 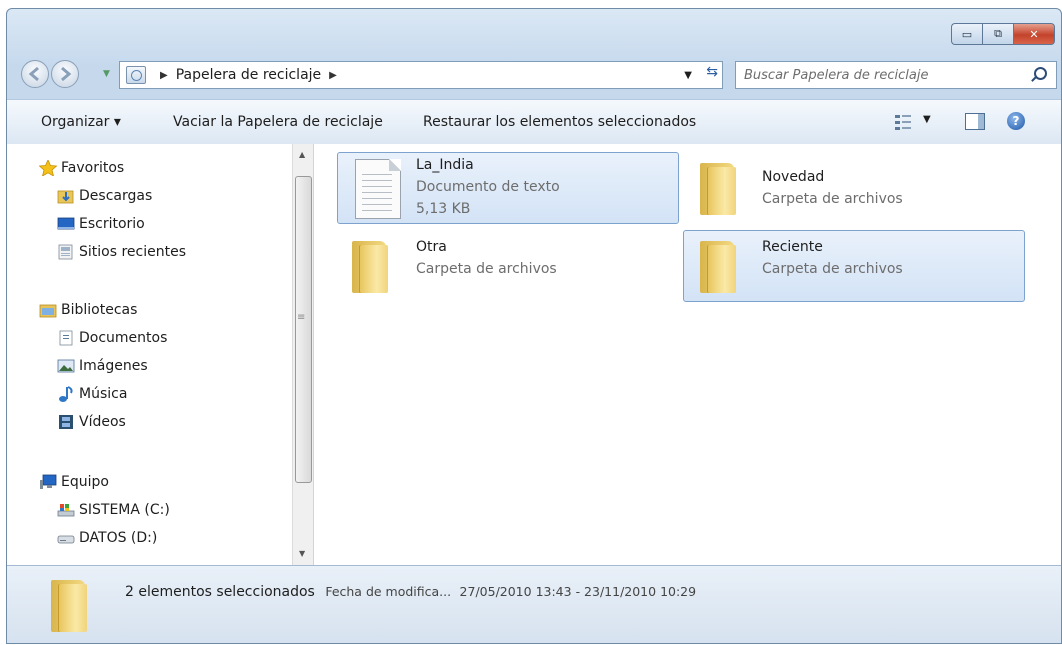 What do you see at coordinates (136, 75) in the screenshot?
I see `recycle-bin-icon` at bounding box center [136, 75].